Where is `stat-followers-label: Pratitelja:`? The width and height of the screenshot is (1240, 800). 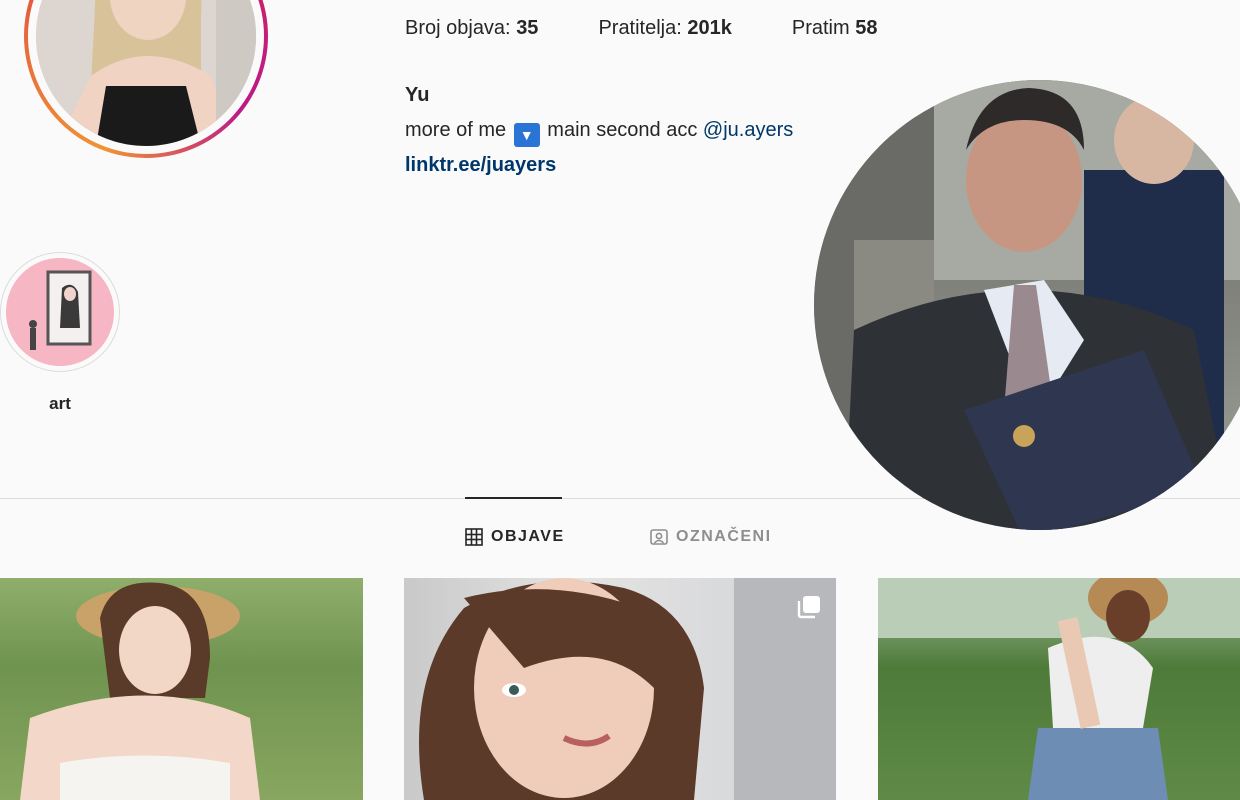
stat-followers-label: Pratitelja: is located at coordinates (640, 28).